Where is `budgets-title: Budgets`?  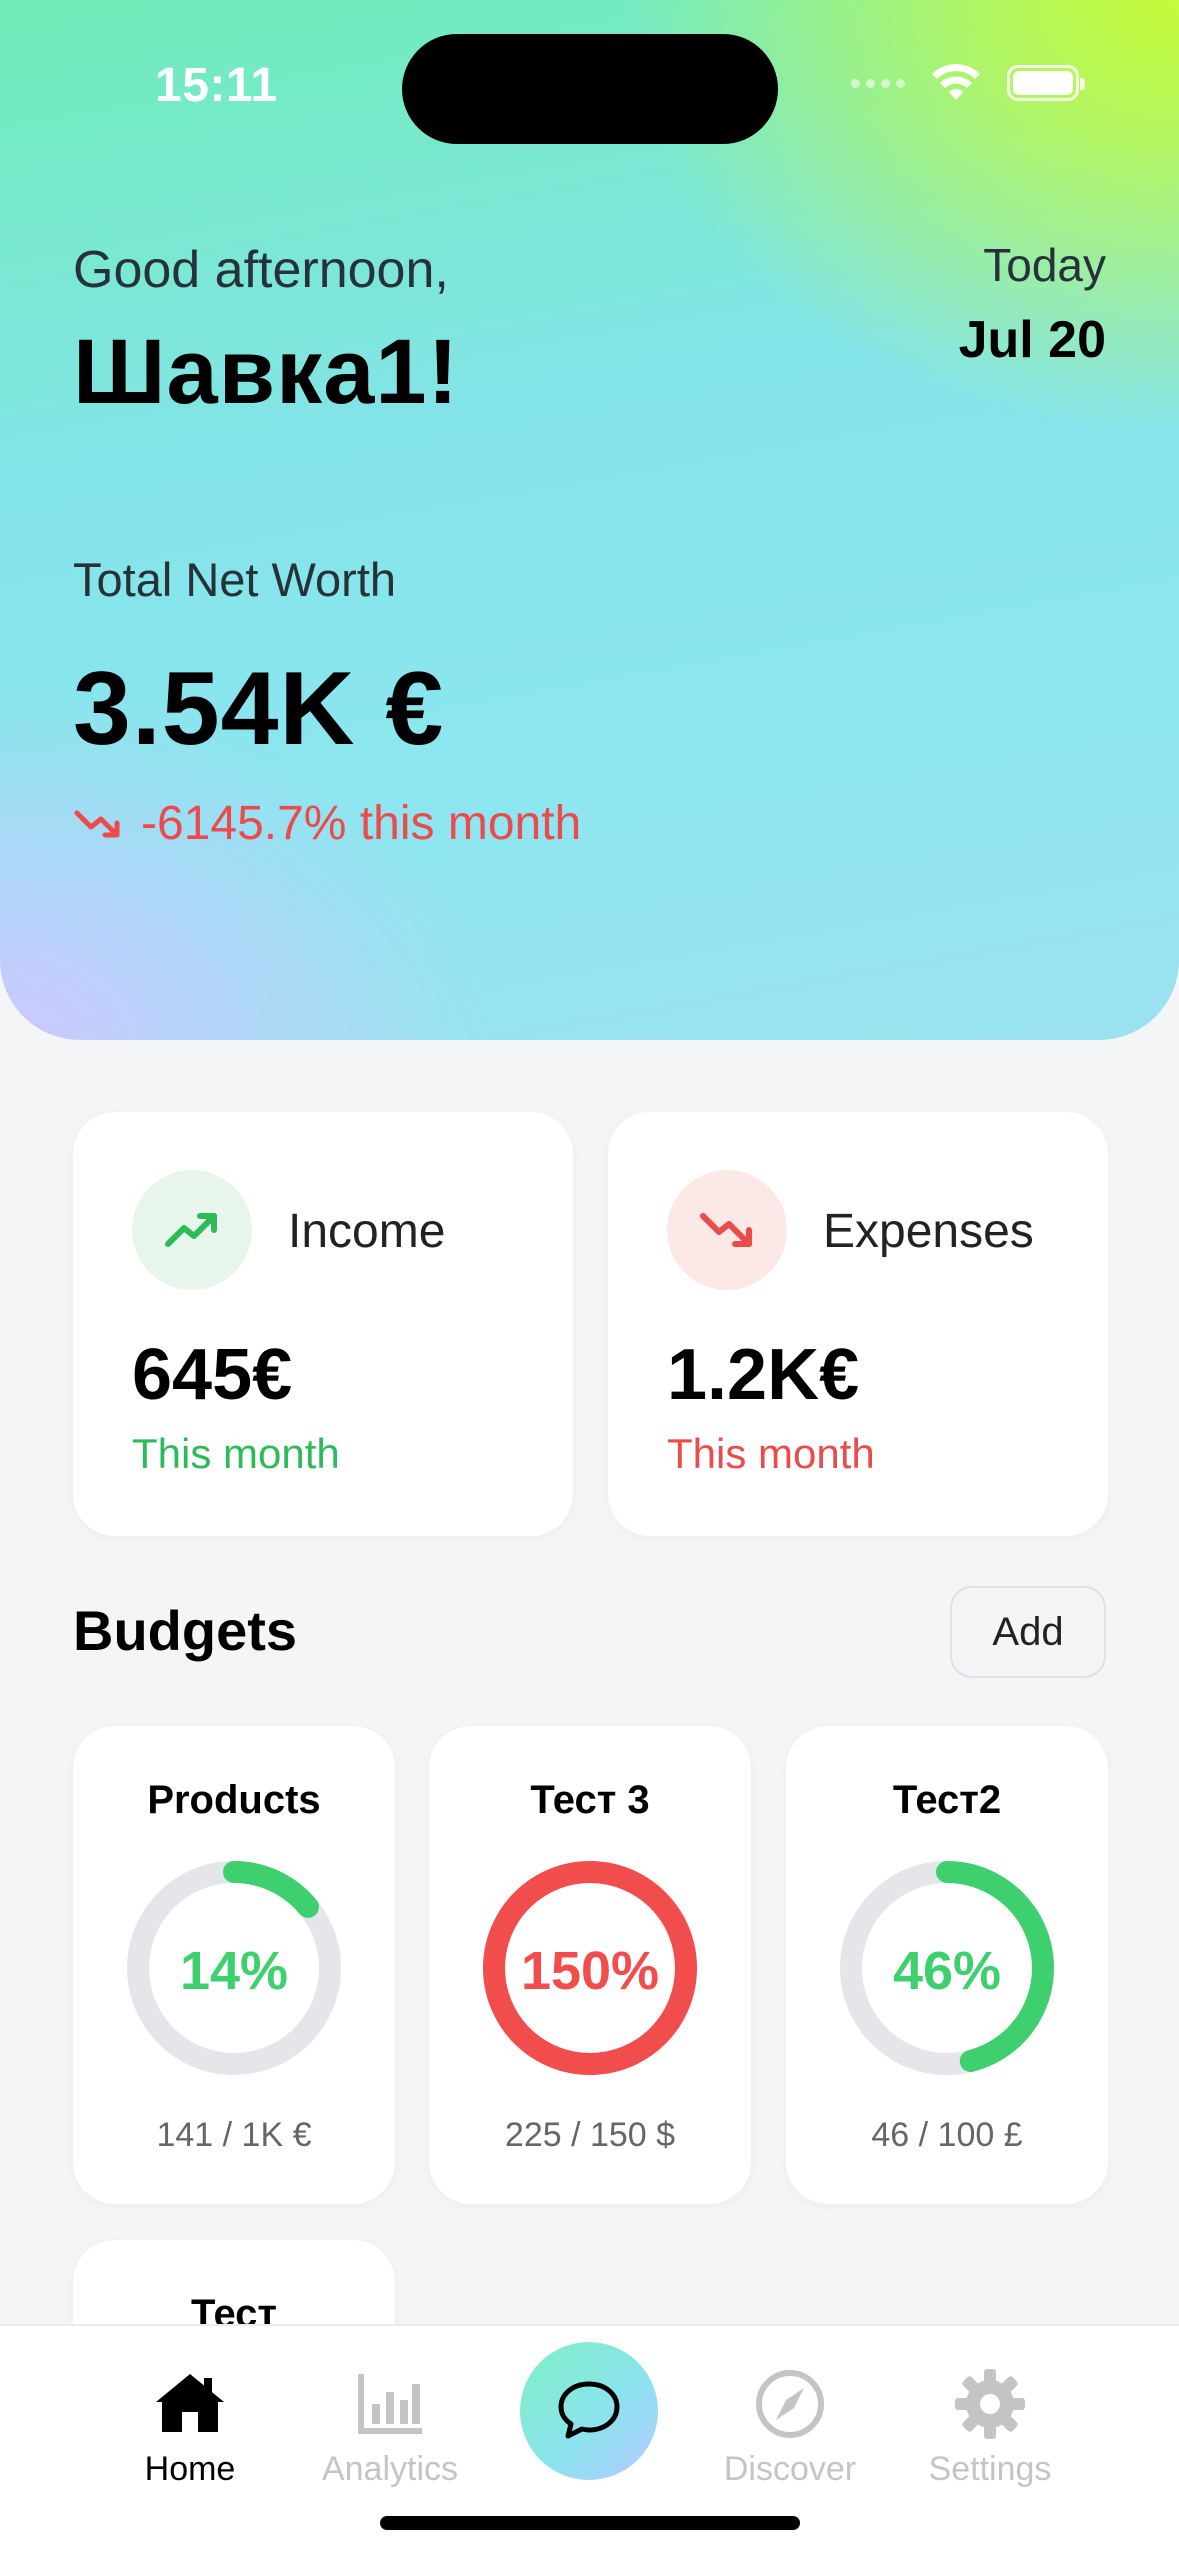 budgets-title: Budgets is located at coordinates (185, 1630).